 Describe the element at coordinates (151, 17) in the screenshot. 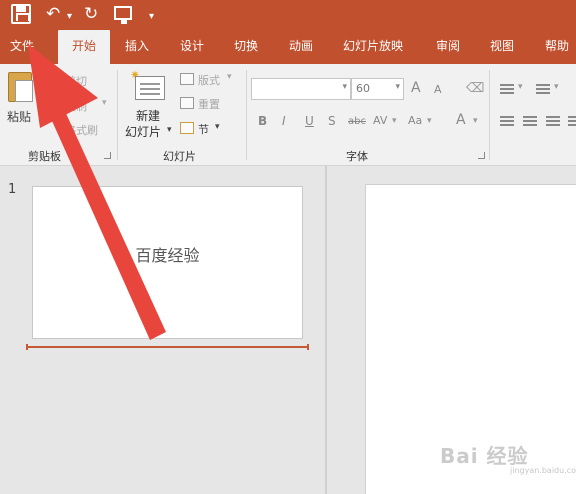

I see `customize-quick-access-icon: ▾` at that location.